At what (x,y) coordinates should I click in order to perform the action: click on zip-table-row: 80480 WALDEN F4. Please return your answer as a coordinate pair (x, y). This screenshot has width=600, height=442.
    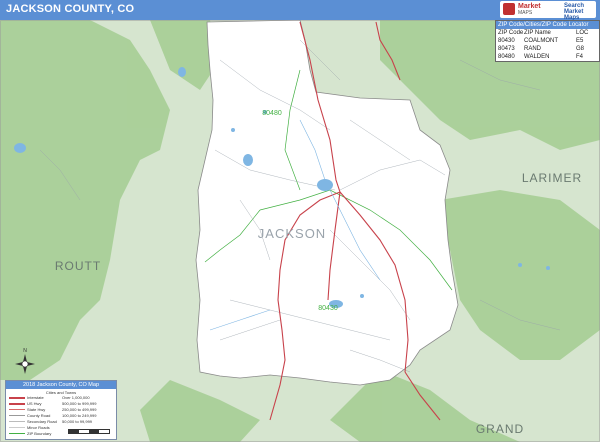
    Looking at the image, I should click on (547, 57).